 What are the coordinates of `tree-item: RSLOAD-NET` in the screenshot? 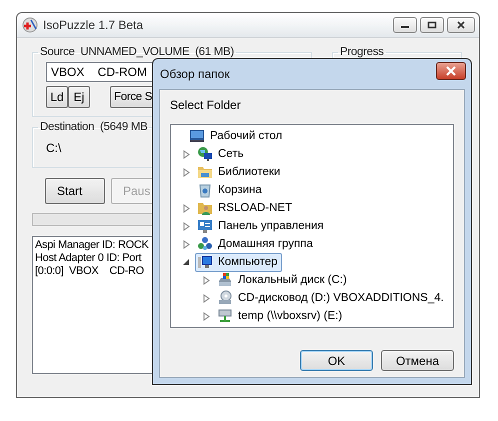 It's located at (245, 208).